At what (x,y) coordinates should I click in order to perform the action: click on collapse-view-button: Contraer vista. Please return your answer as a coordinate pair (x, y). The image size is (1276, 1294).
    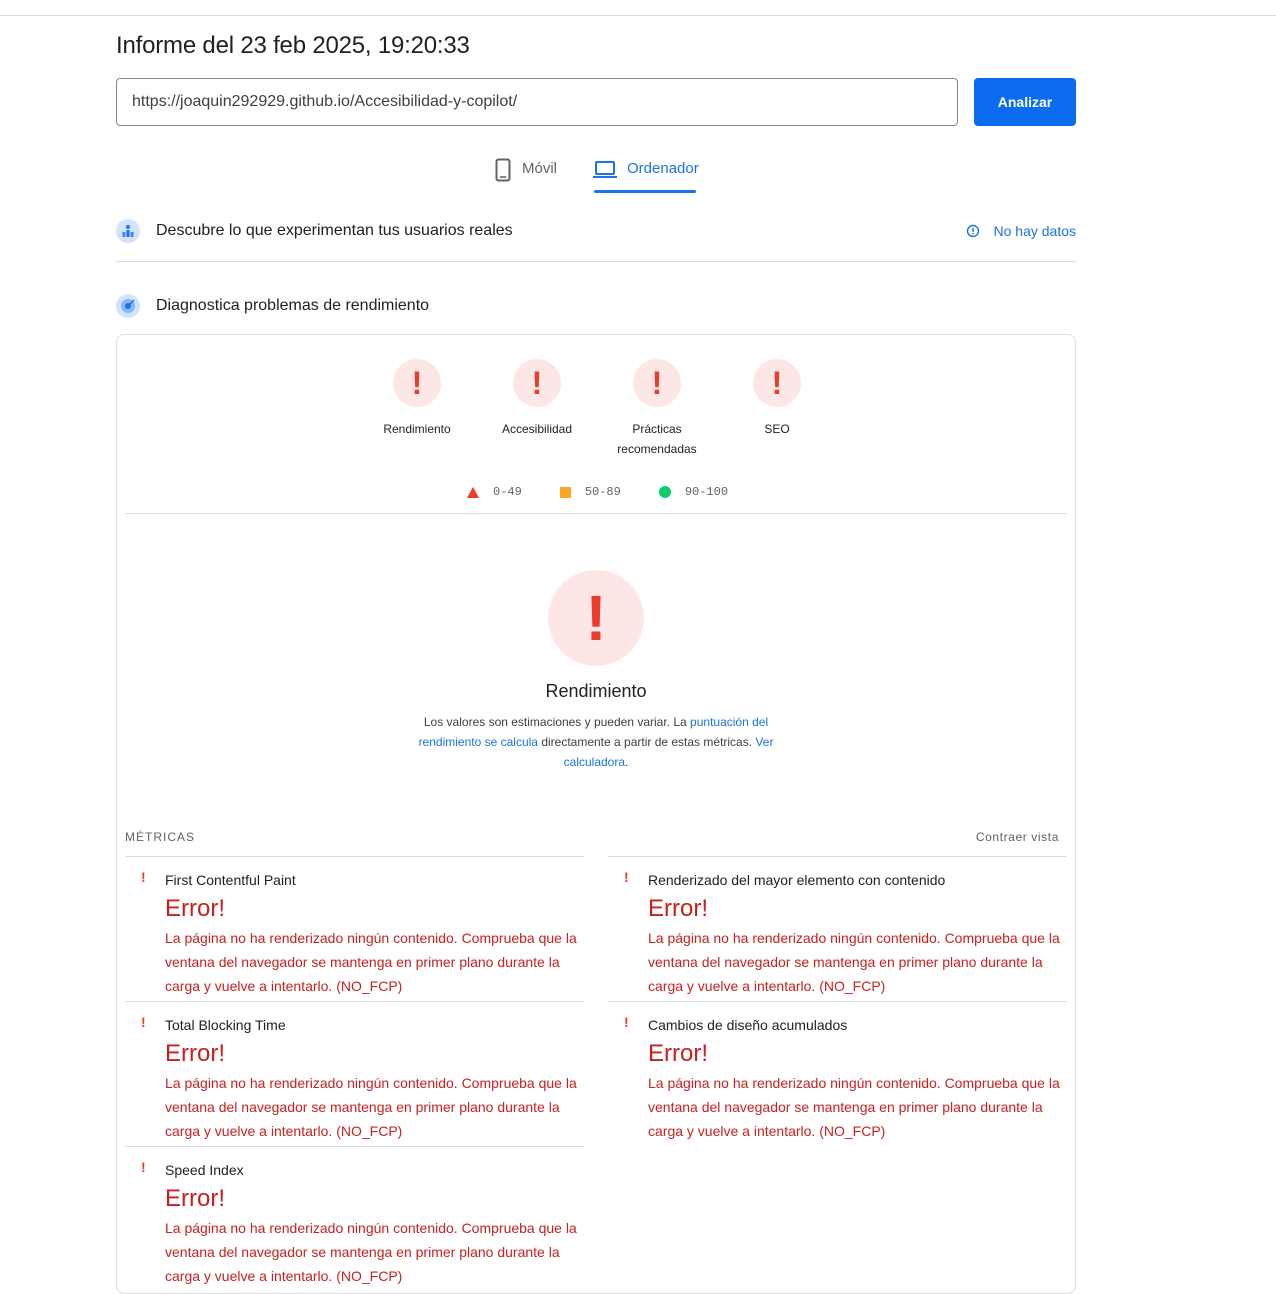
    Looking at the image, I should click on (1017, 837).